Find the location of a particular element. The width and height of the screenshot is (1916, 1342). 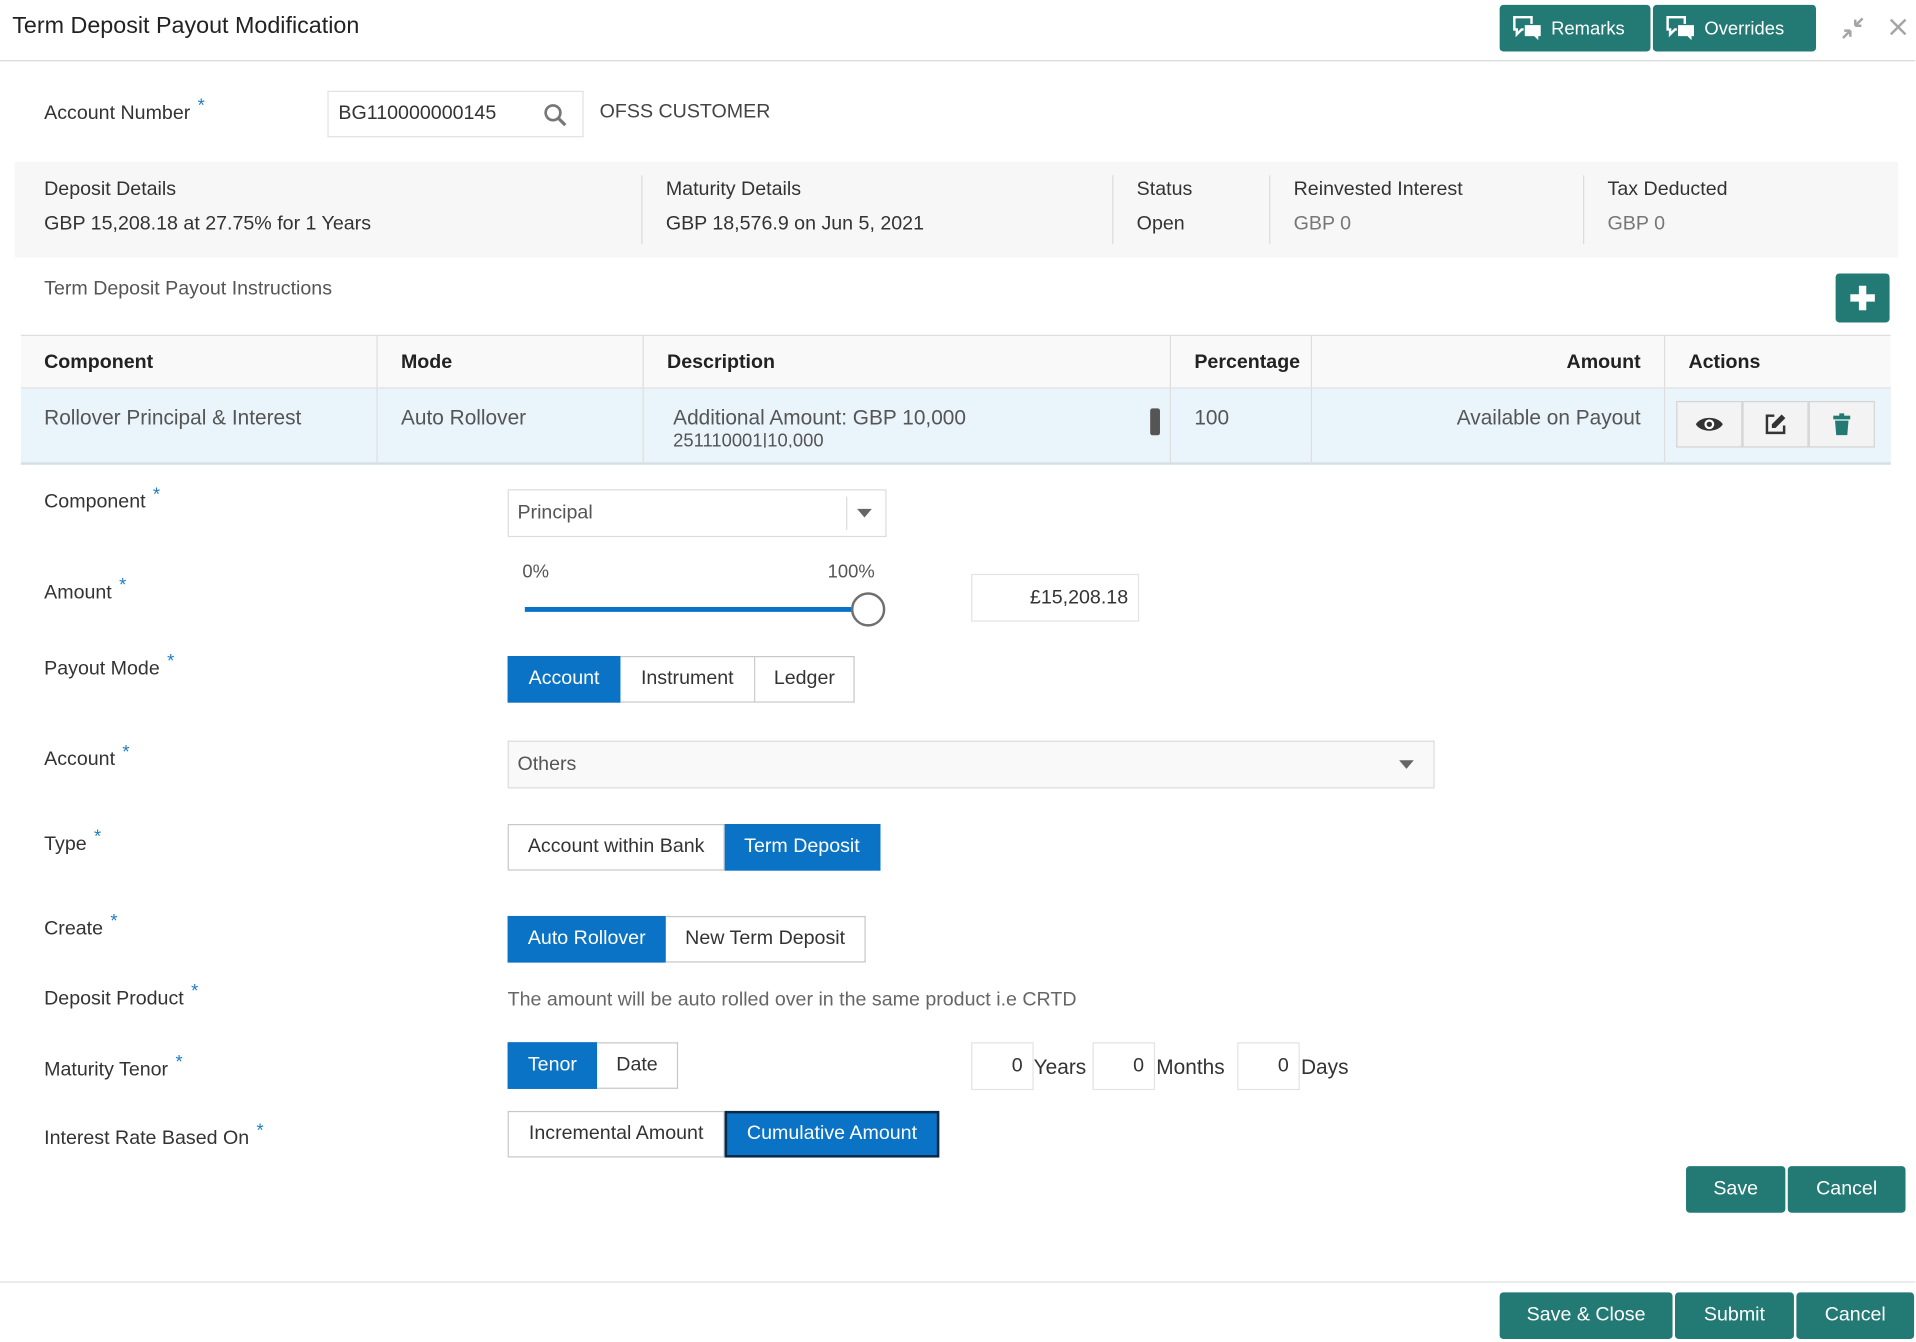

days-input: 0 is located at coordinates (1268, 1066).